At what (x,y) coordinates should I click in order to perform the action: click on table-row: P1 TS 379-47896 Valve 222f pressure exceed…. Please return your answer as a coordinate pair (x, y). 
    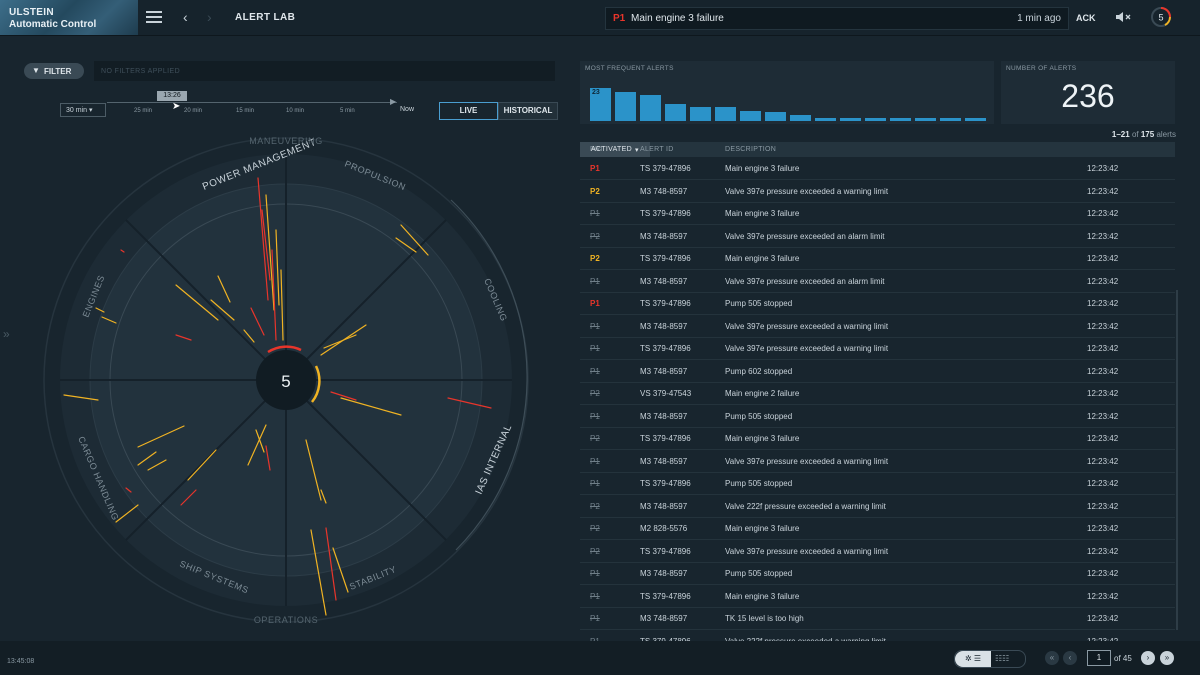
    Looking at the image, I should click on (877, 636).